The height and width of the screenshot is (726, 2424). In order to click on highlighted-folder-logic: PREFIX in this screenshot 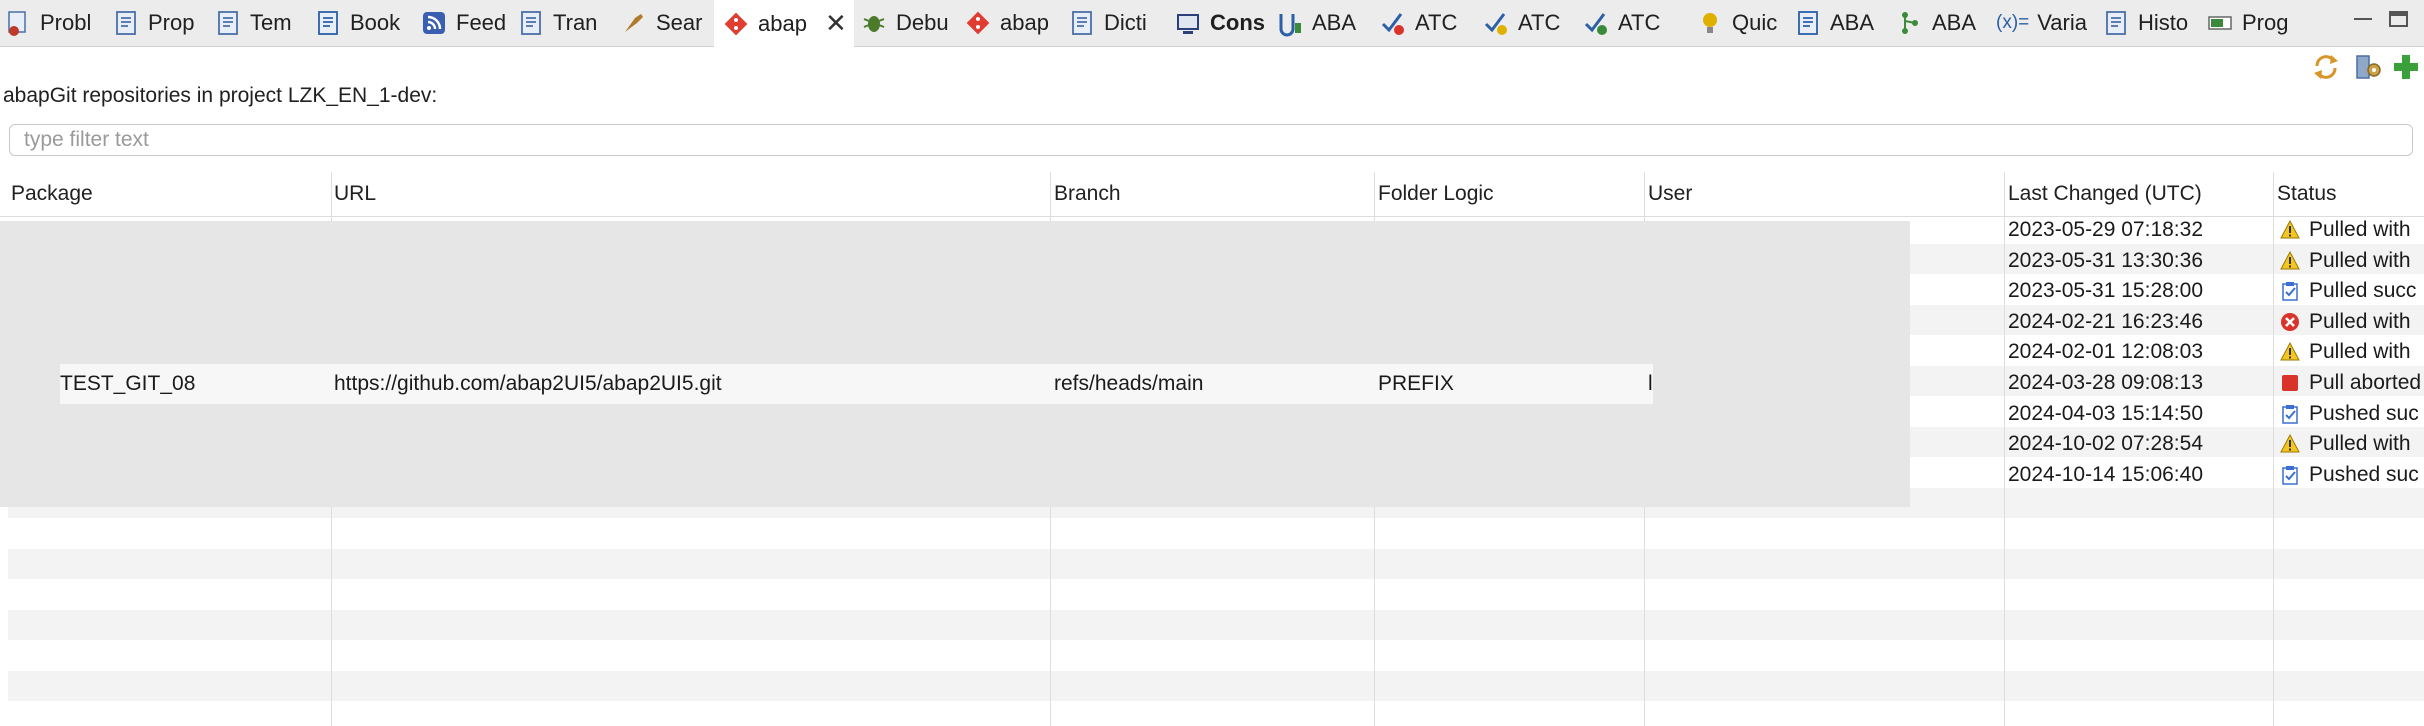, I will do `click(1416, 383)`.